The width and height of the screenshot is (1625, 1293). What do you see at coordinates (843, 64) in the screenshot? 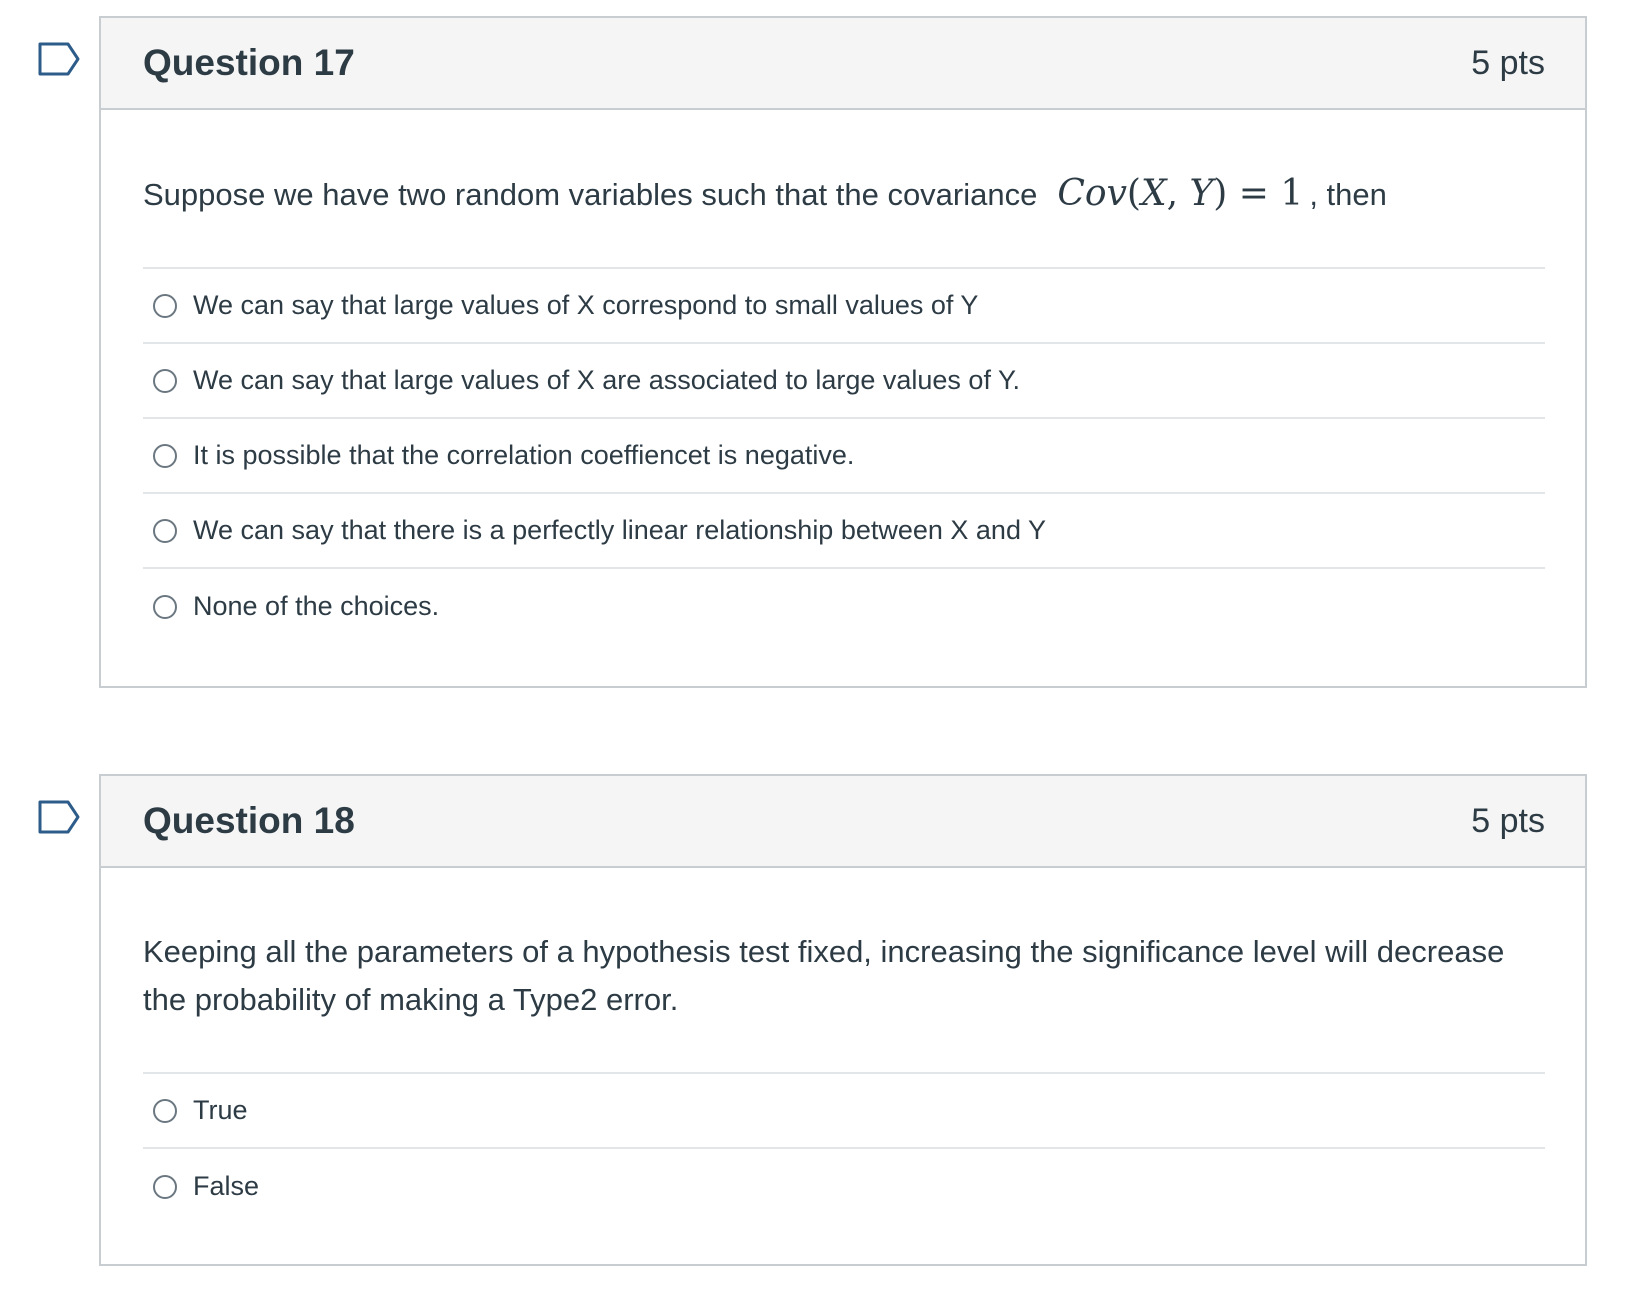
I see `question-17-header: Question 17 5 pts` at bounding box center [843, 64].